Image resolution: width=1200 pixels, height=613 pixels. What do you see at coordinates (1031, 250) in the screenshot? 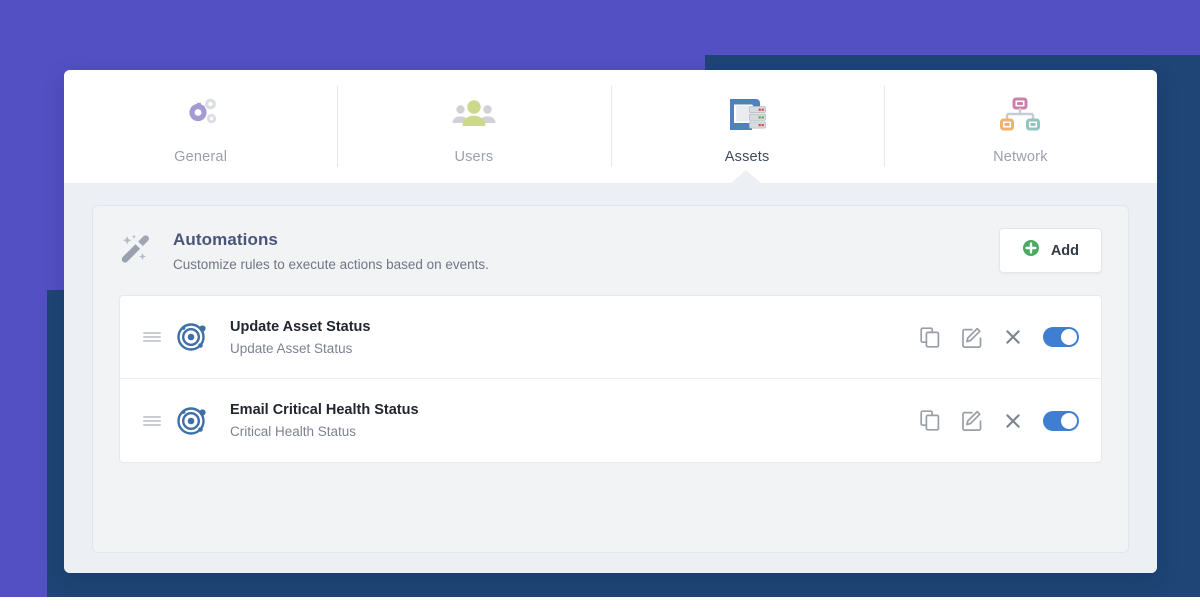
I see `plus-circle-icon` at bounding box center [1031, 250].